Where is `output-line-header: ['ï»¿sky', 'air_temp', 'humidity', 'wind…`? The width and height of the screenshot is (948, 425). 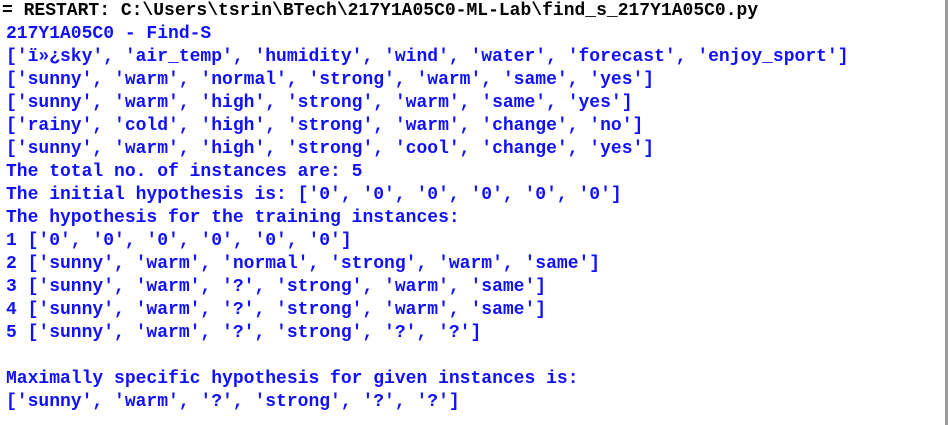
output-line-header: ['ï»¿sky', 'air_temp', 'humidity', 'wind… is located at coordinates (427, 57).